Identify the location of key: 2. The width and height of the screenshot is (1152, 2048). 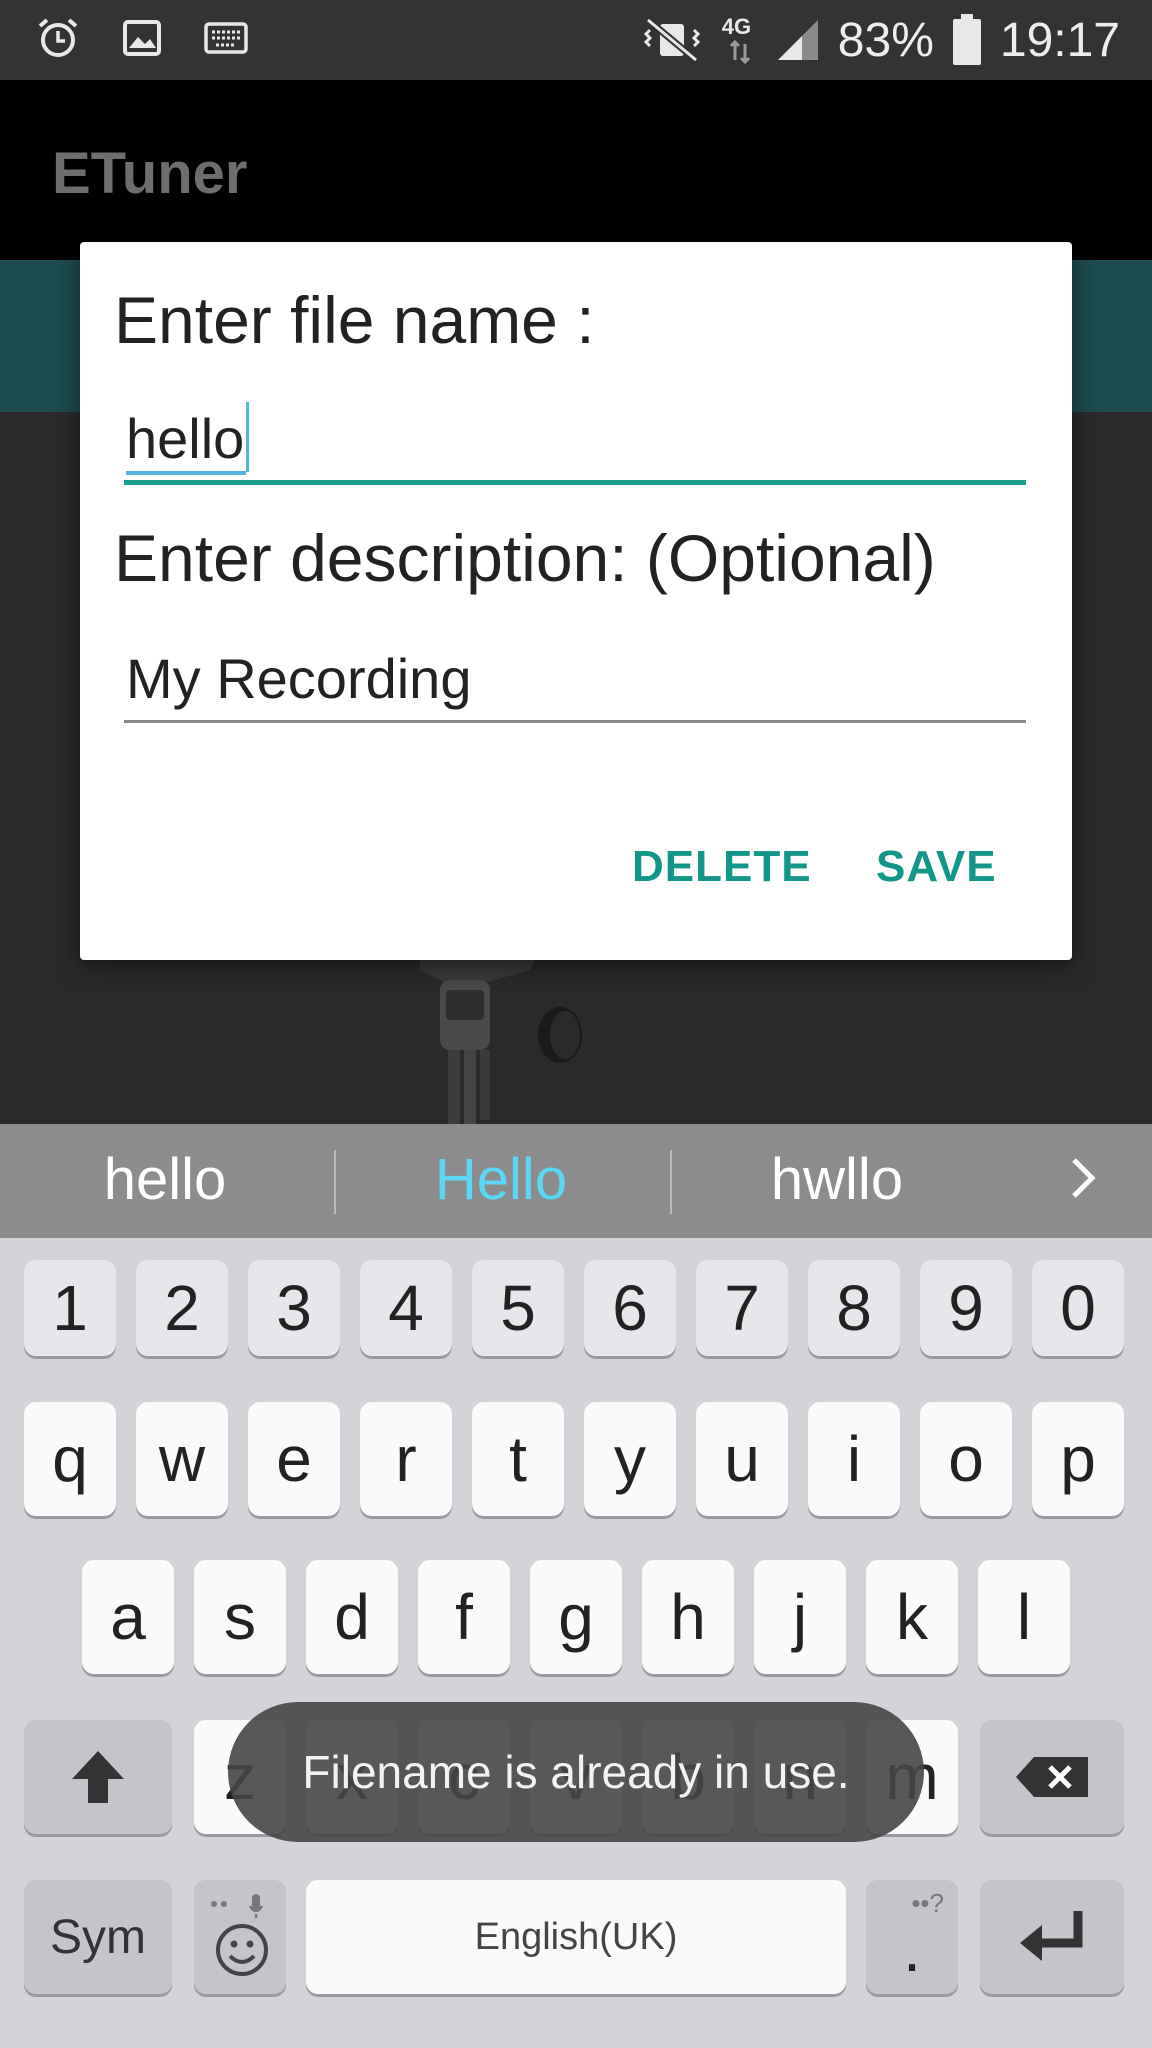
(182, 1308).